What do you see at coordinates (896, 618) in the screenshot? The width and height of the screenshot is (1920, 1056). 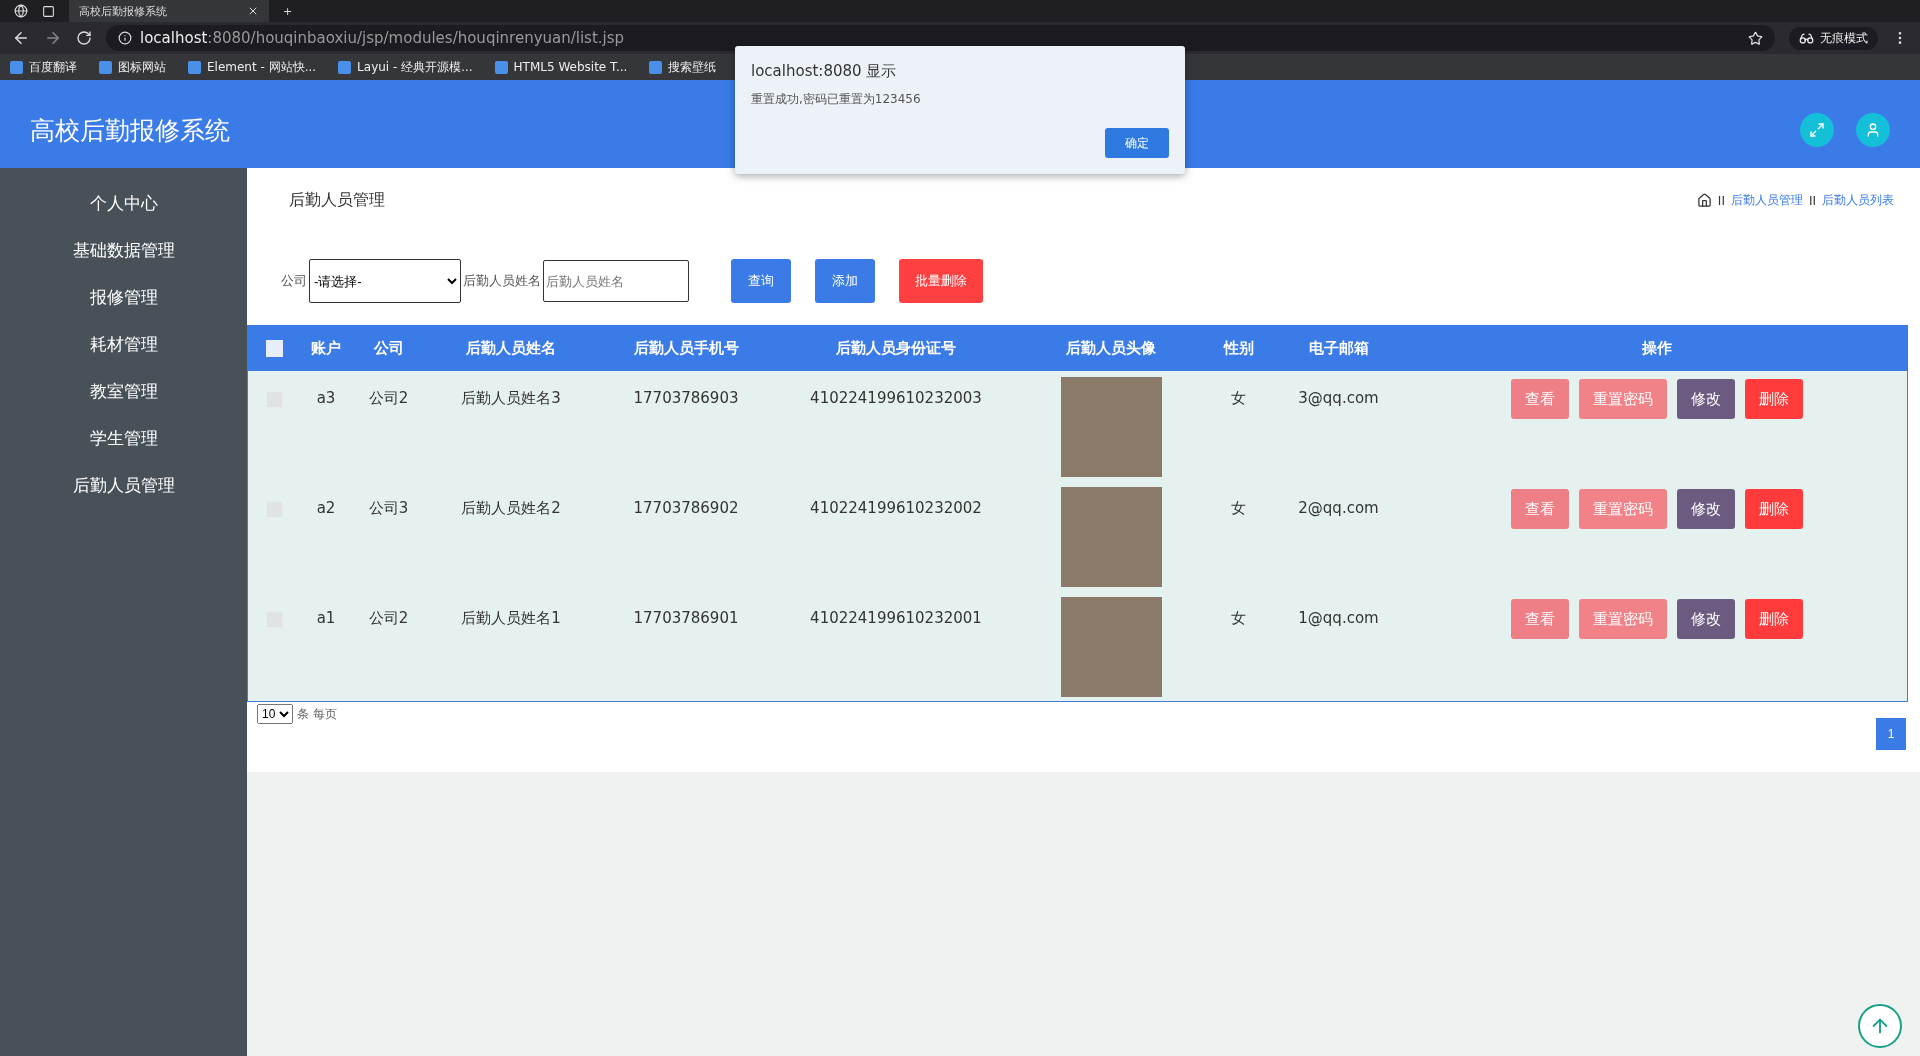 I see `table-cell-text: 410224199610232001` at bounding box center [896, 618].